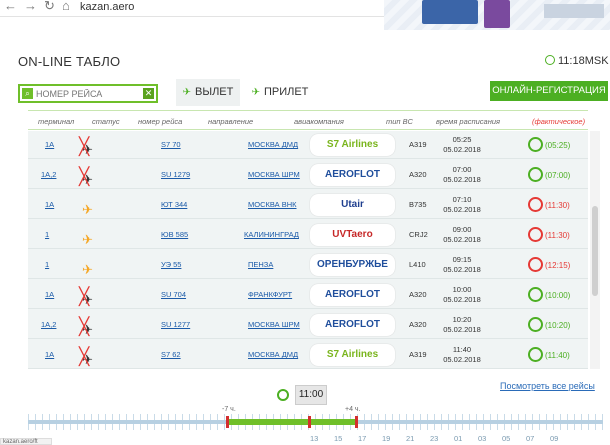 The image size is (610, 445). I want to click on ad-banner, so click(497, 15).